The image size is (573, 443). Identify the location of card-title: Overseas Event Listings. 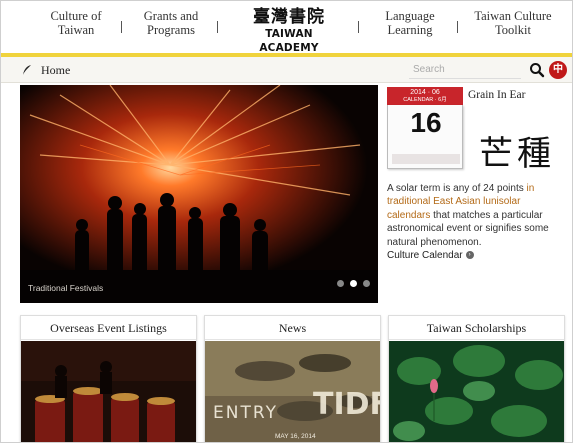
(108, 328).